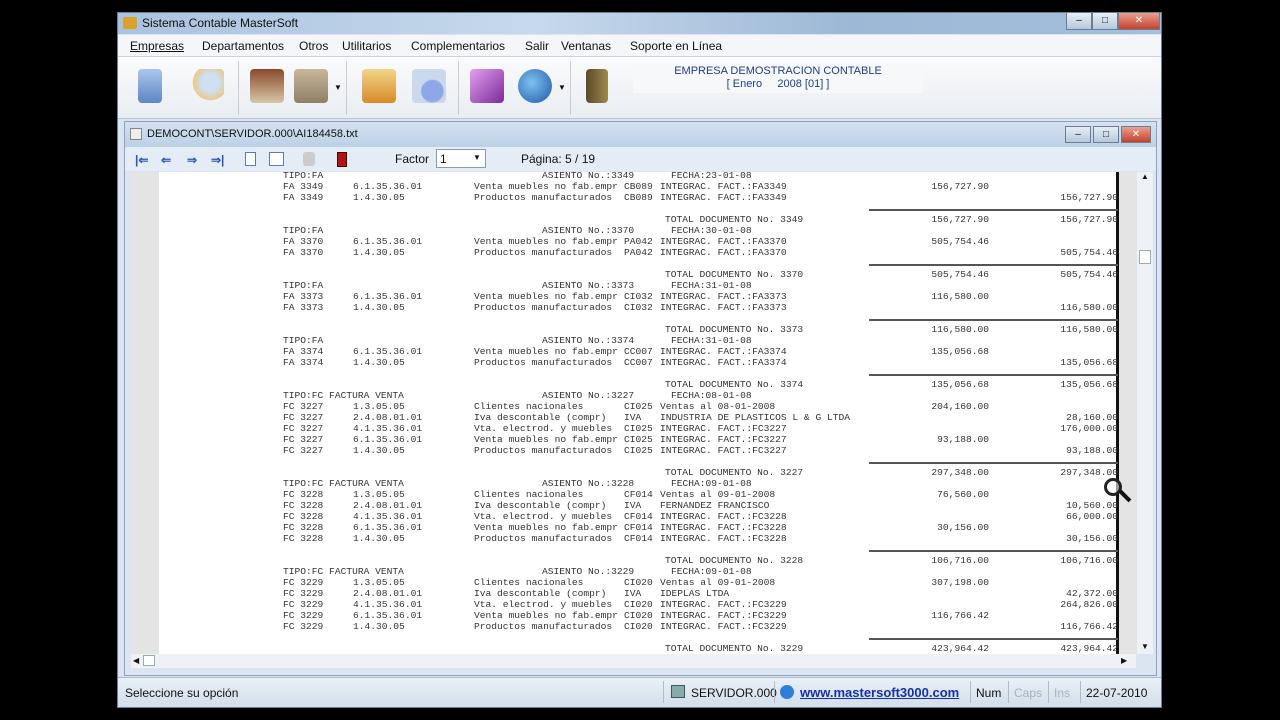  Describe the element at coordinates (1139, 21) in the screenshot. I see `close-button: ✕` at that location.